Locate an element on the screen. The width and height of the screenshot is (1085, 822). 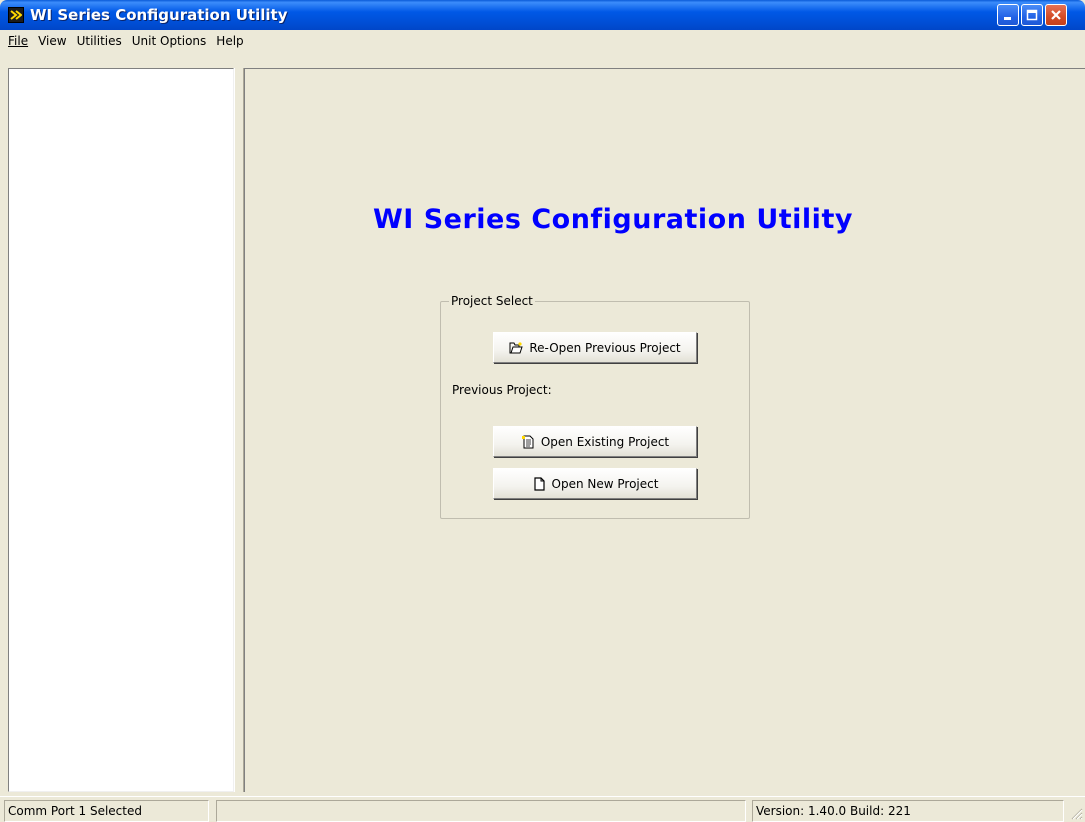
menu-utilities: Utilities is located at coordinates (99, 41).